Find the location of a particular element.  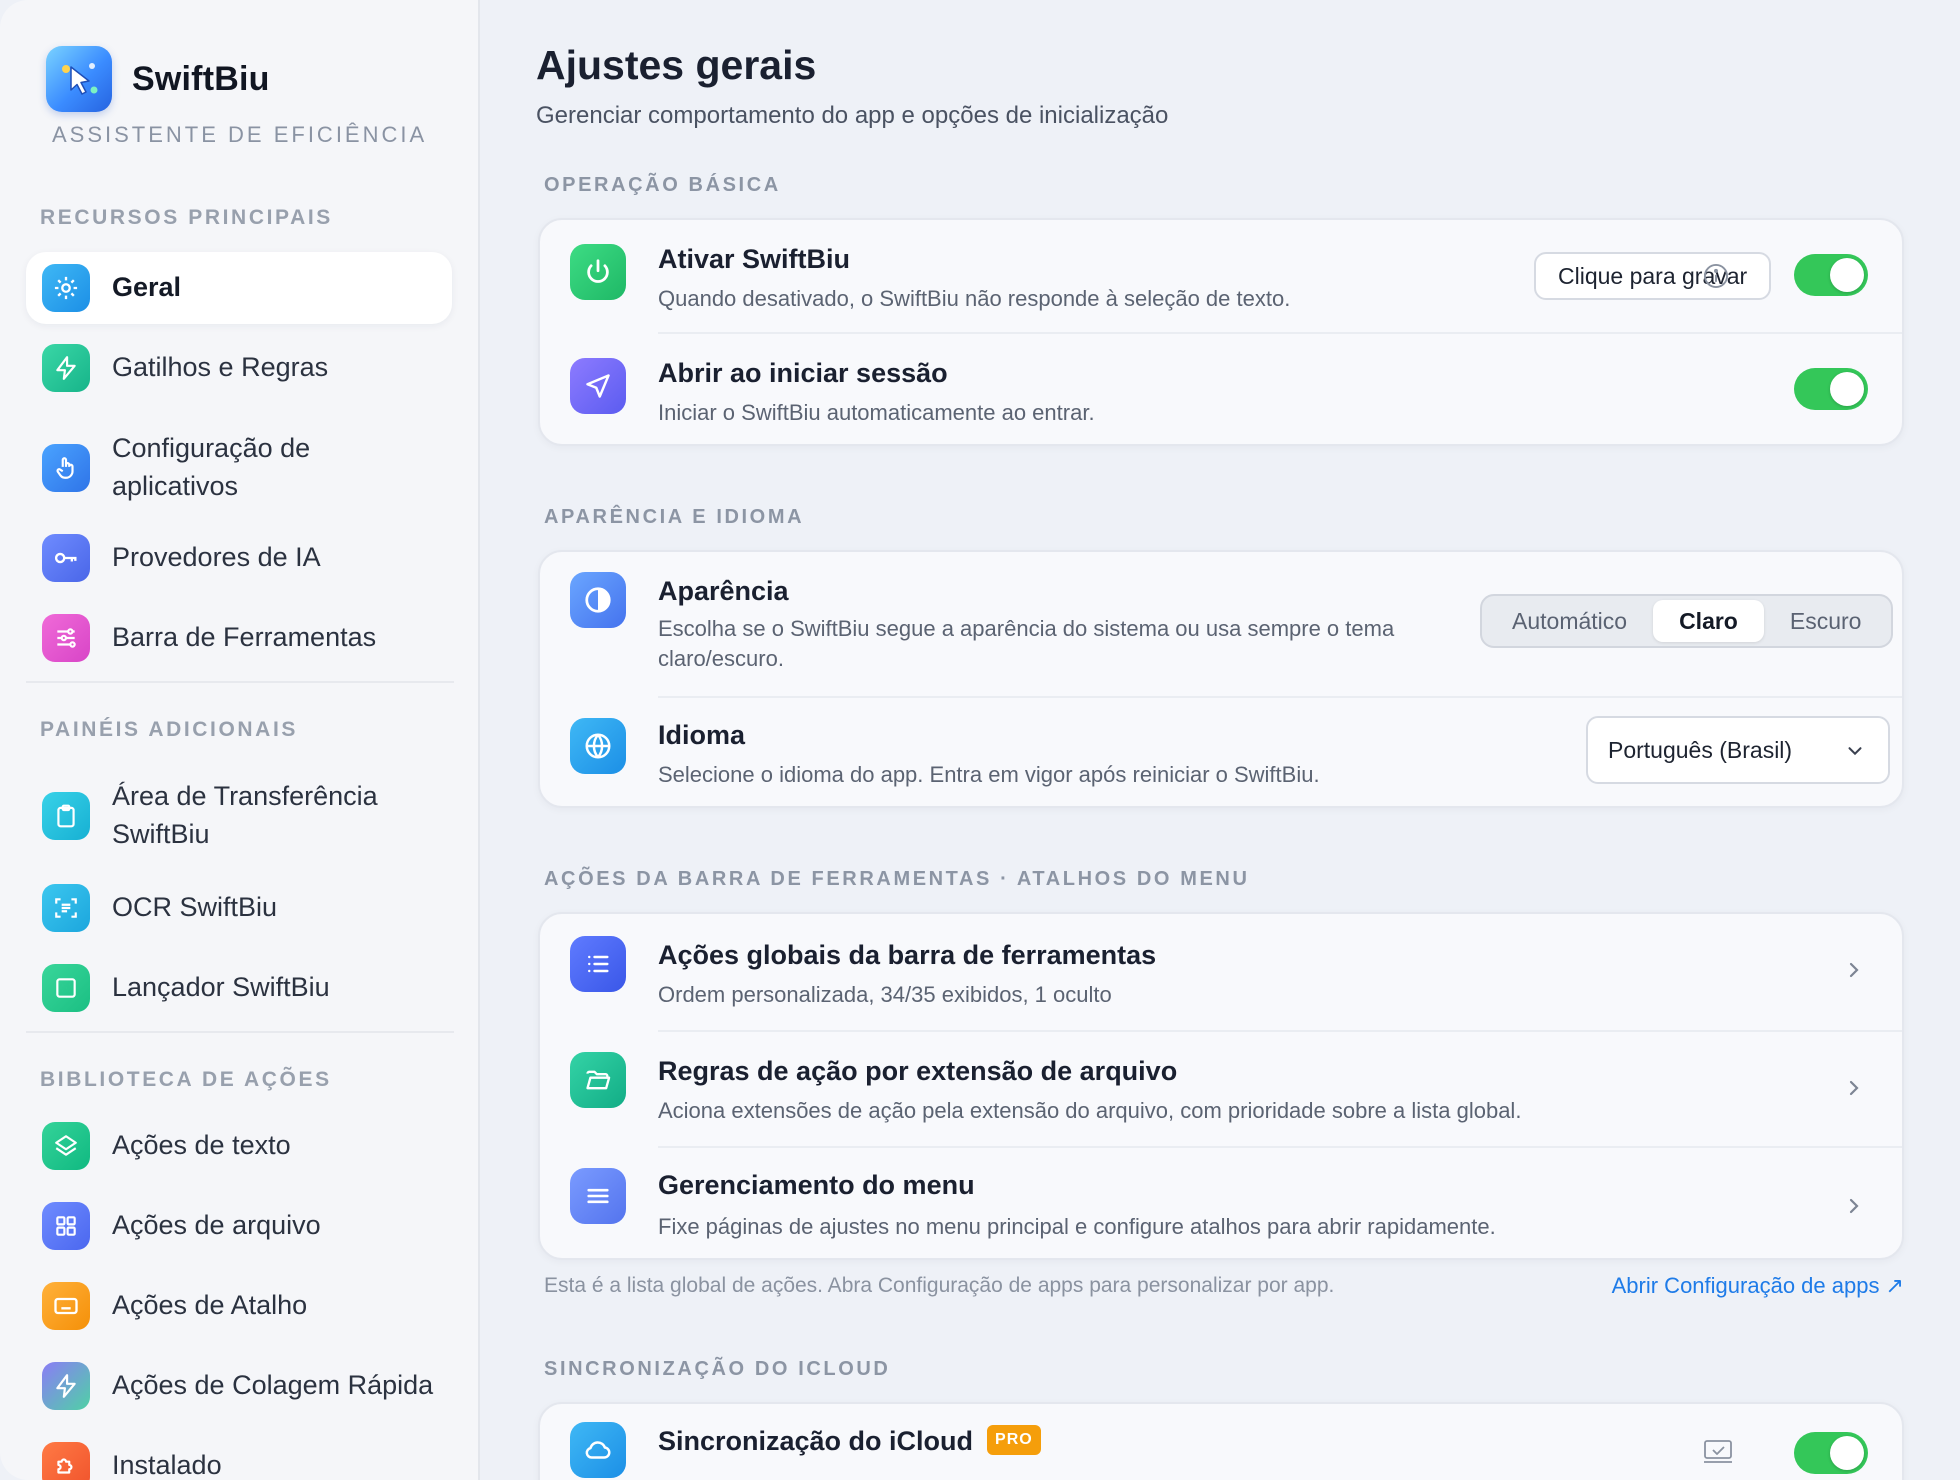

sidebar-section-main: RECURSOS PRINCIPAIS is located at coordinates (186, 217).